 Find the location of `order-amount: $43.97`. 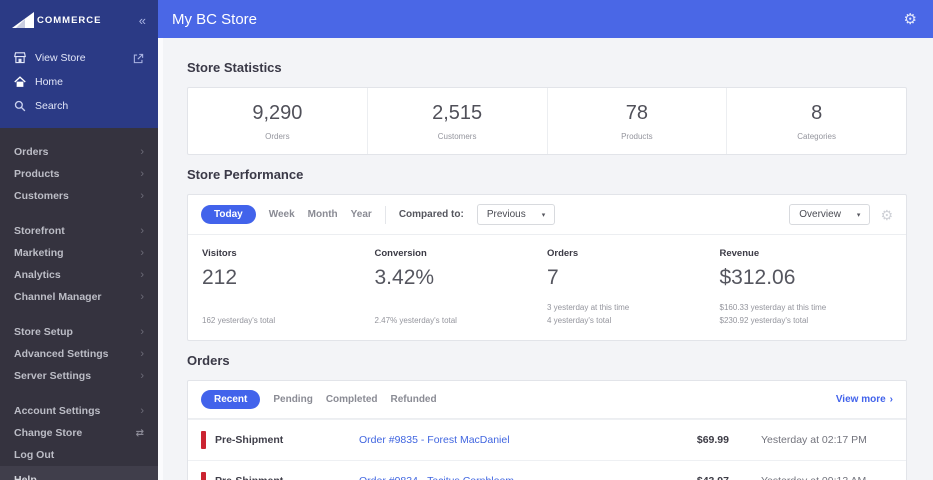

order-amount: $43.97 is located at coordinates (691, 477).